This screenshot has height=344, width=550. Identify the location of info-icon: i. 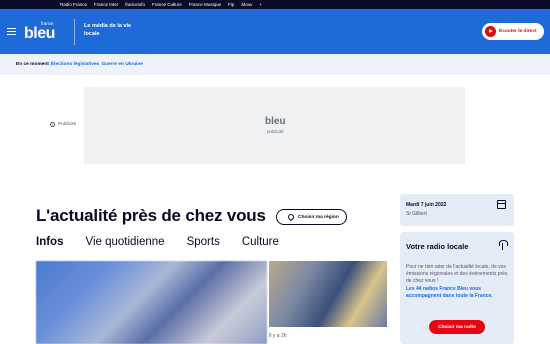
(52, 124).